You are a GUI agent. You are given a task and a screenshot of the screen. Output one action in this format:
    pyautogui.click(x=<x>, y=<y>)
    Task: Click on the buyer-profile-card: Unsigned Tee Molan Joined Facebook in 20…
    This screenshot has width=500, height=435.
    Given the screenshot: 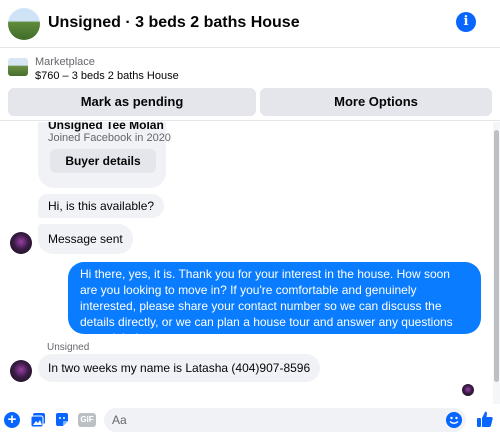 What is the action you would take?
    pyautogui.click(x=104, y=155)
    